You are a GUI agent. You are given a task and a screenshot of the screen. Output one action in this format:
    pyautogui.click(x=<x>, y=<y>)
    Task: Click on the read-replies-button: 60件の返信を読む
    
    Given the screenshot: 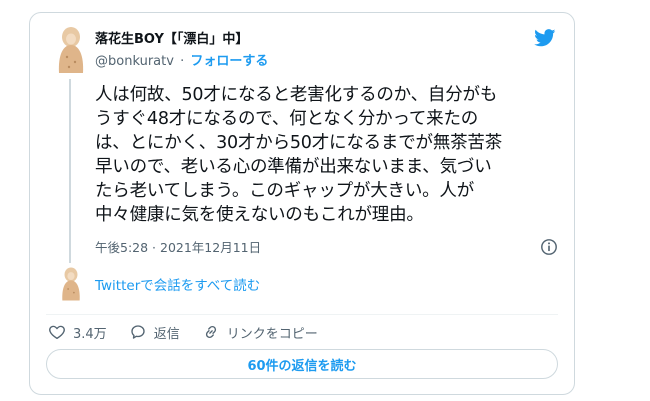 What is the action you would take?
    pyautogui.click(x=302, y=364)
    